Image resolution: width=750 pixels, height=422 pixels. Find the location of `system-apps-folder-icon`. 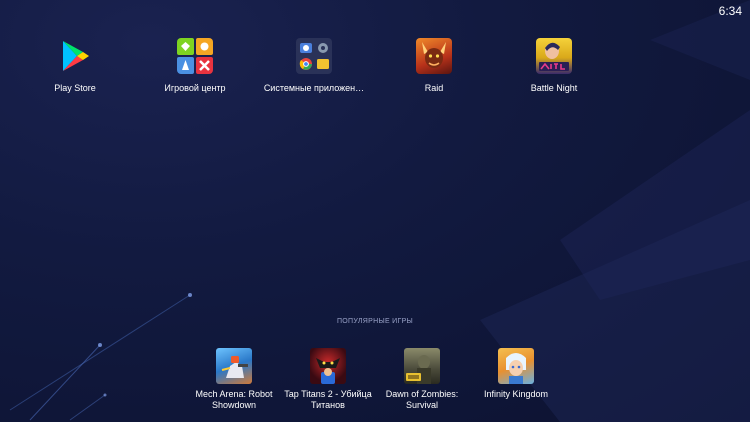

system-apps-folder-icon is located at coordinates (314, 56).